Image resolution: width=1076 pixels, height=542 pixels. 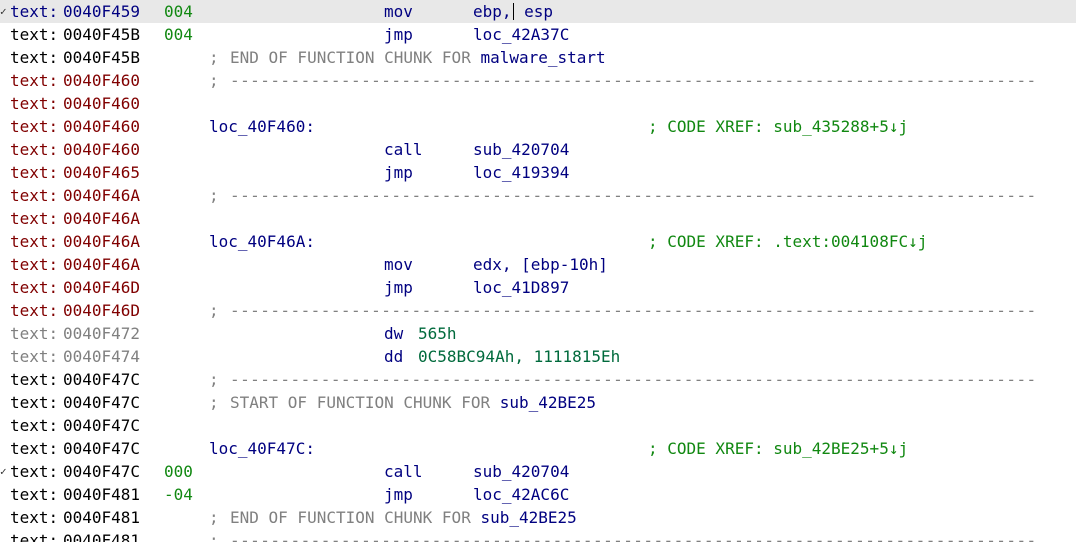 What do you see at coordinates (538, 103) in the screenshot?
I see `listing-line: text: 0040F460` at bounding box center [538, 103].